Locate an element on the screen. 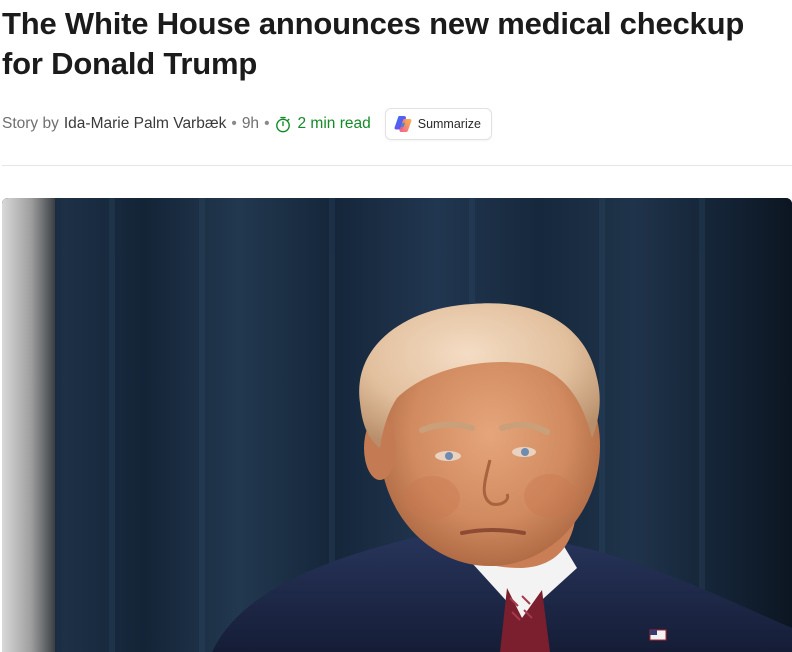  article-age: 9h is located at coordinates (250, 123).